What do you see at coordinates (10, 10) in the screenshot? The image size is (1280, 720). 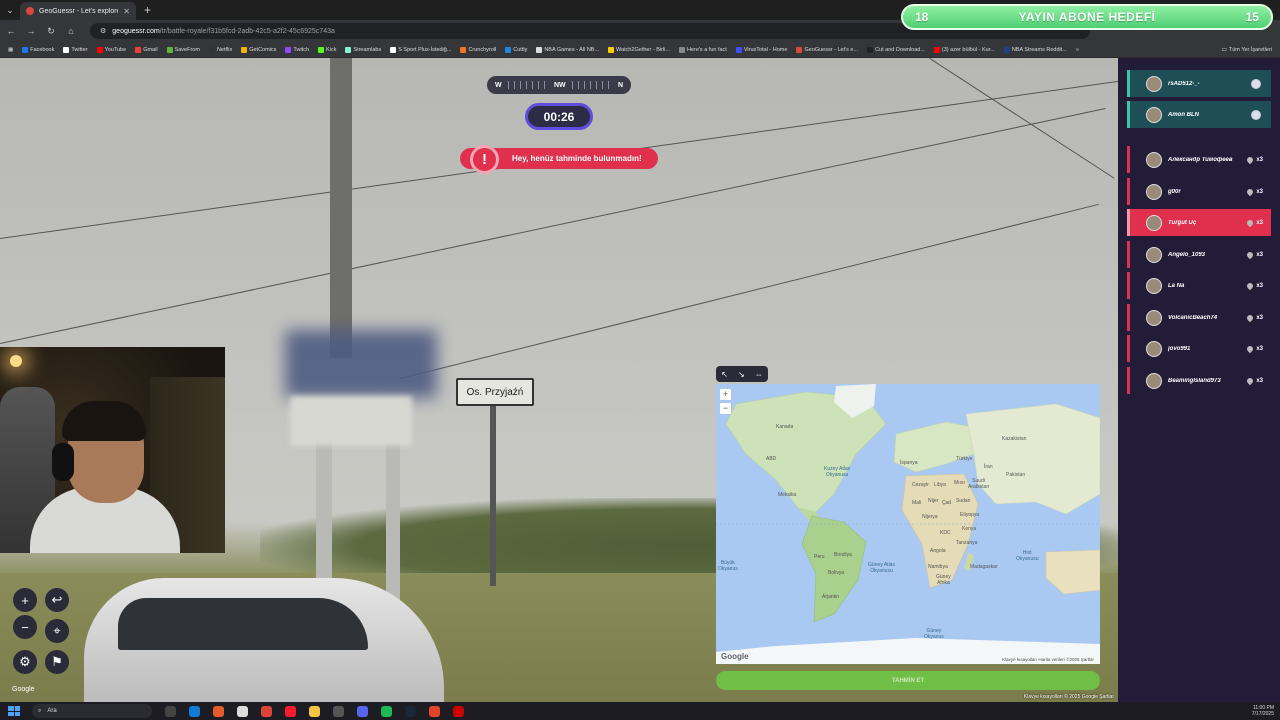 I see `tab-search-icon: ⌄` at bounding box center [10, 10].